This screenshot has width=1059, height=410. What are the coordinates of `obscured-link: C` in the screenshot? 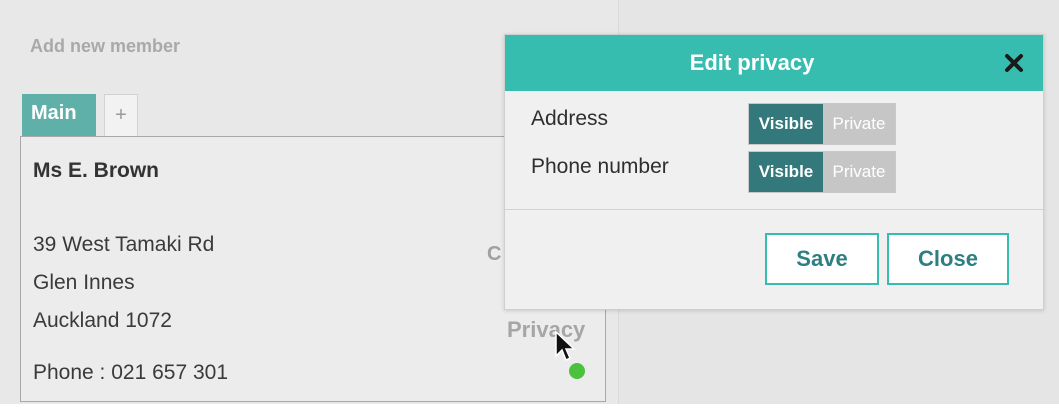 It's located at (494, 254).